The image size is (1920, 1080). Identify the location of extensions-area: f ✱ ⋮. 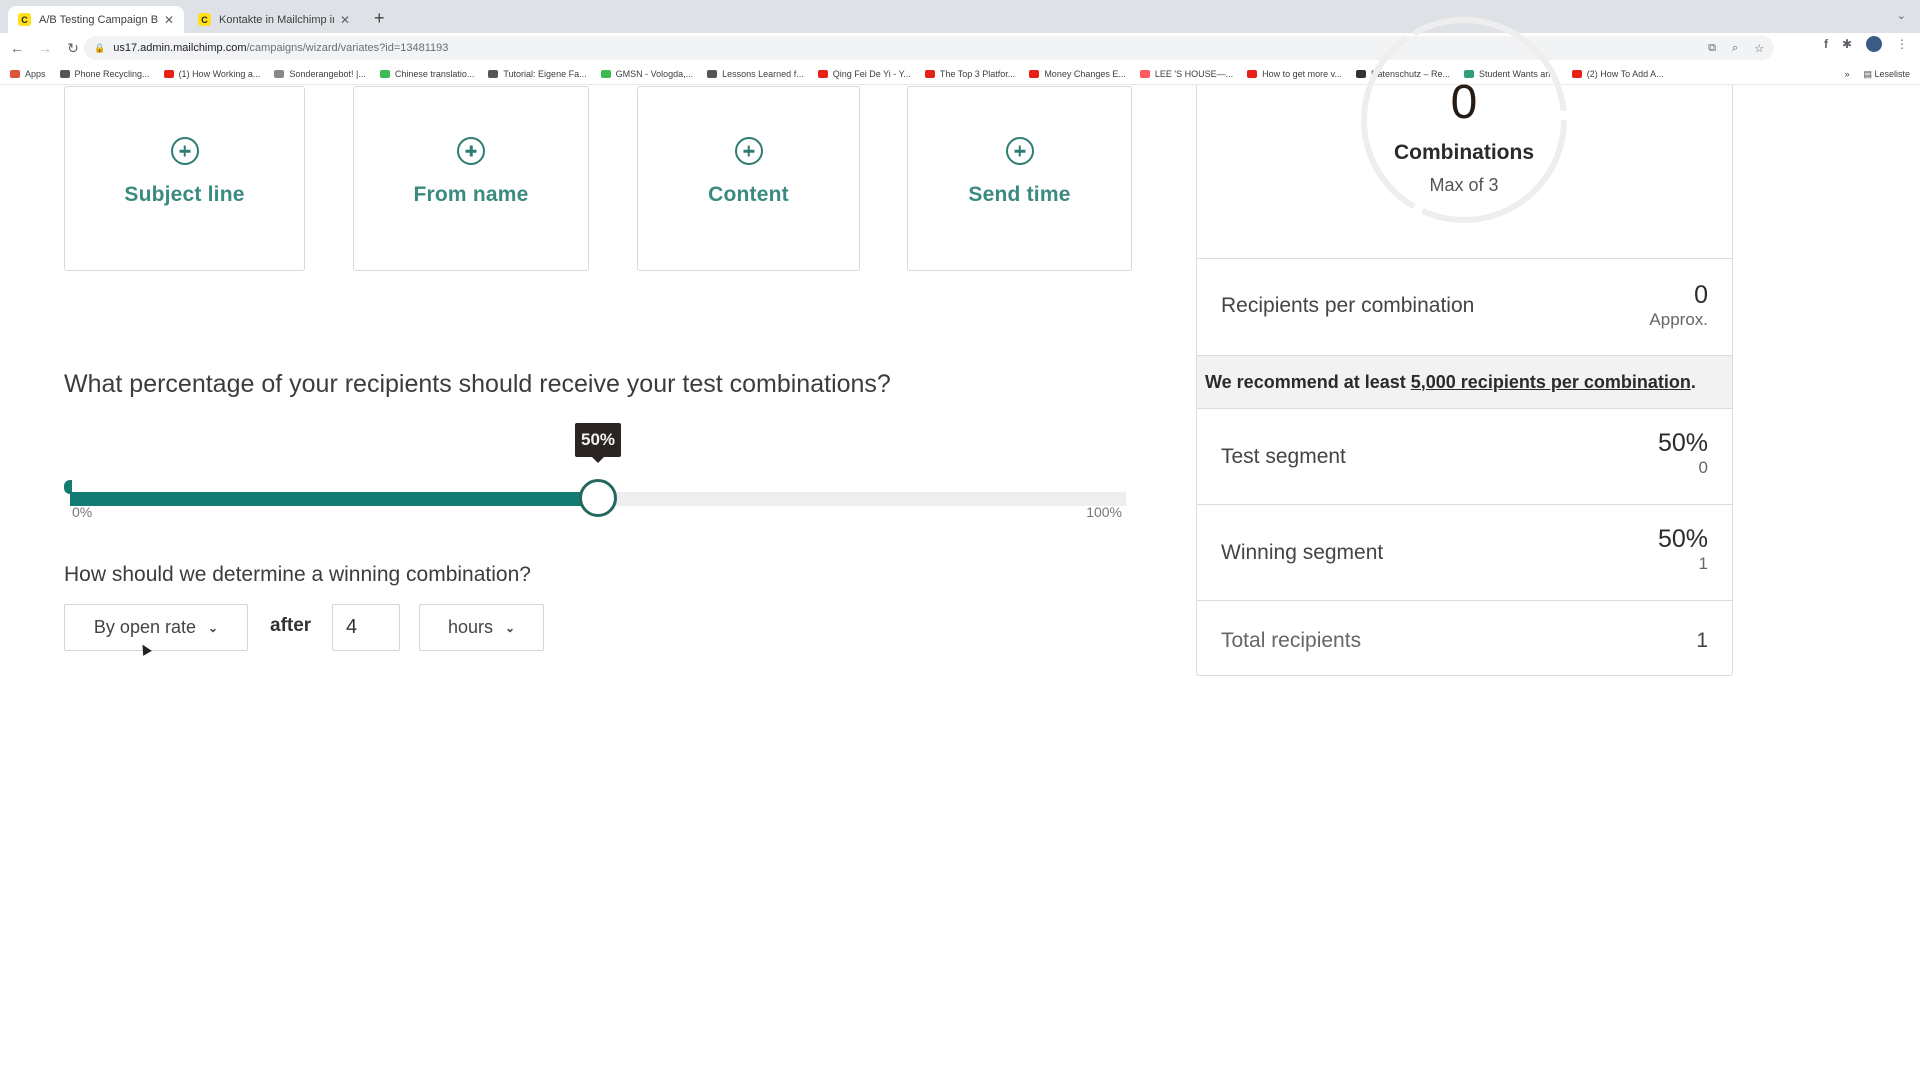
(1866, 44).